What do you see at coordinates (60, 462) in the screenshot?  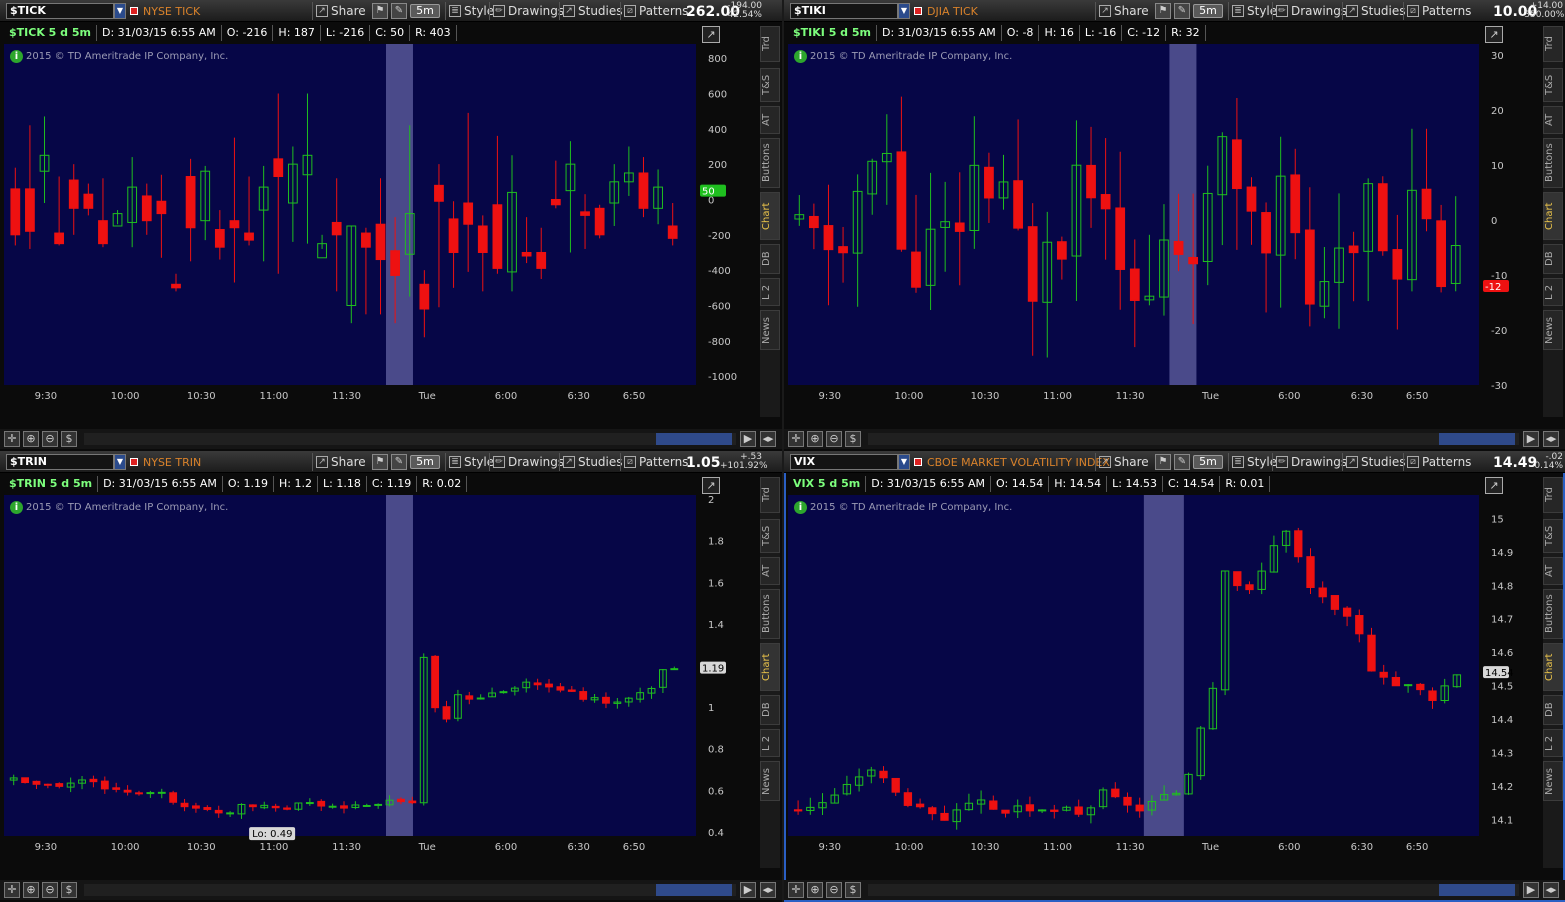 I see `symbol-input: $TRIN` at bounding box center [60, 462].